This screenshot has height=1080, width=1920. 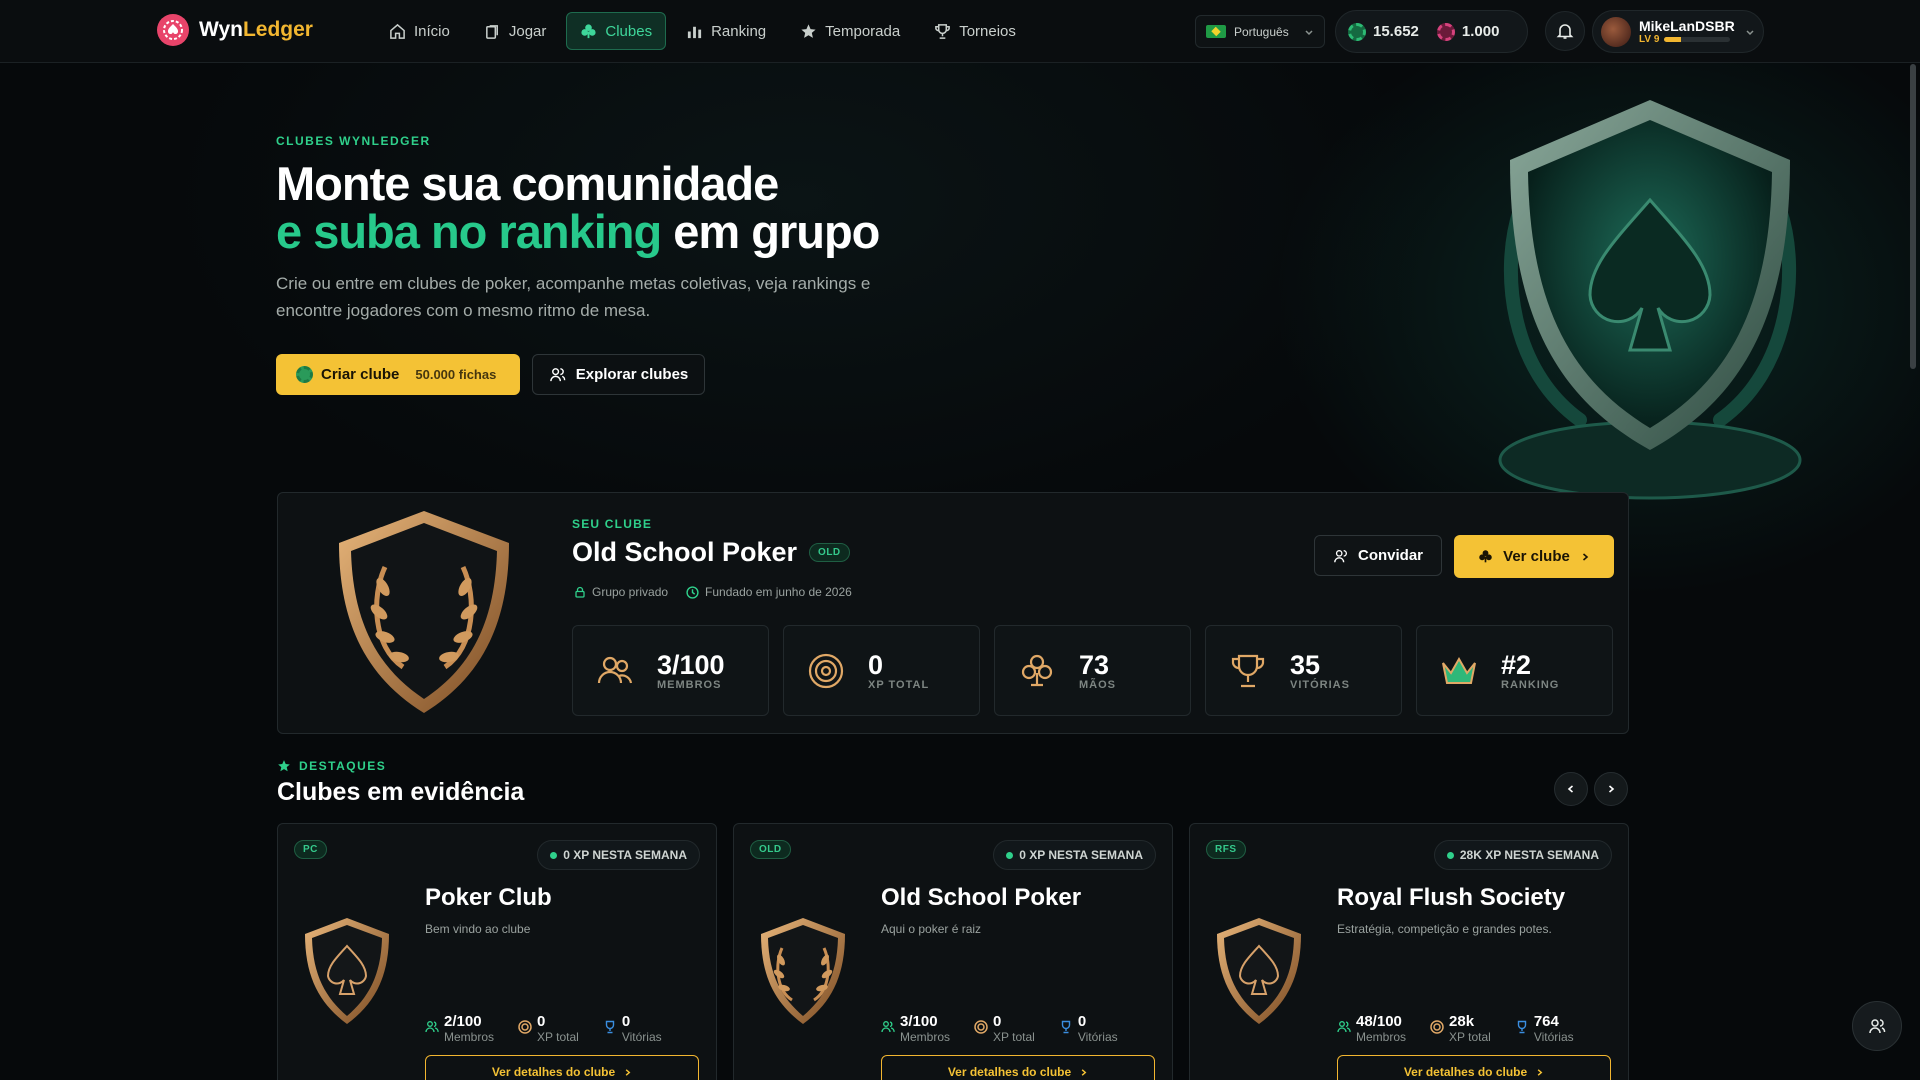 What do you see at coordinates (1522, 855) in the screenshot?
I see `weekly-xp-badge: 28K XP NESTA SEMANA` at bounding box center [1522, 855].